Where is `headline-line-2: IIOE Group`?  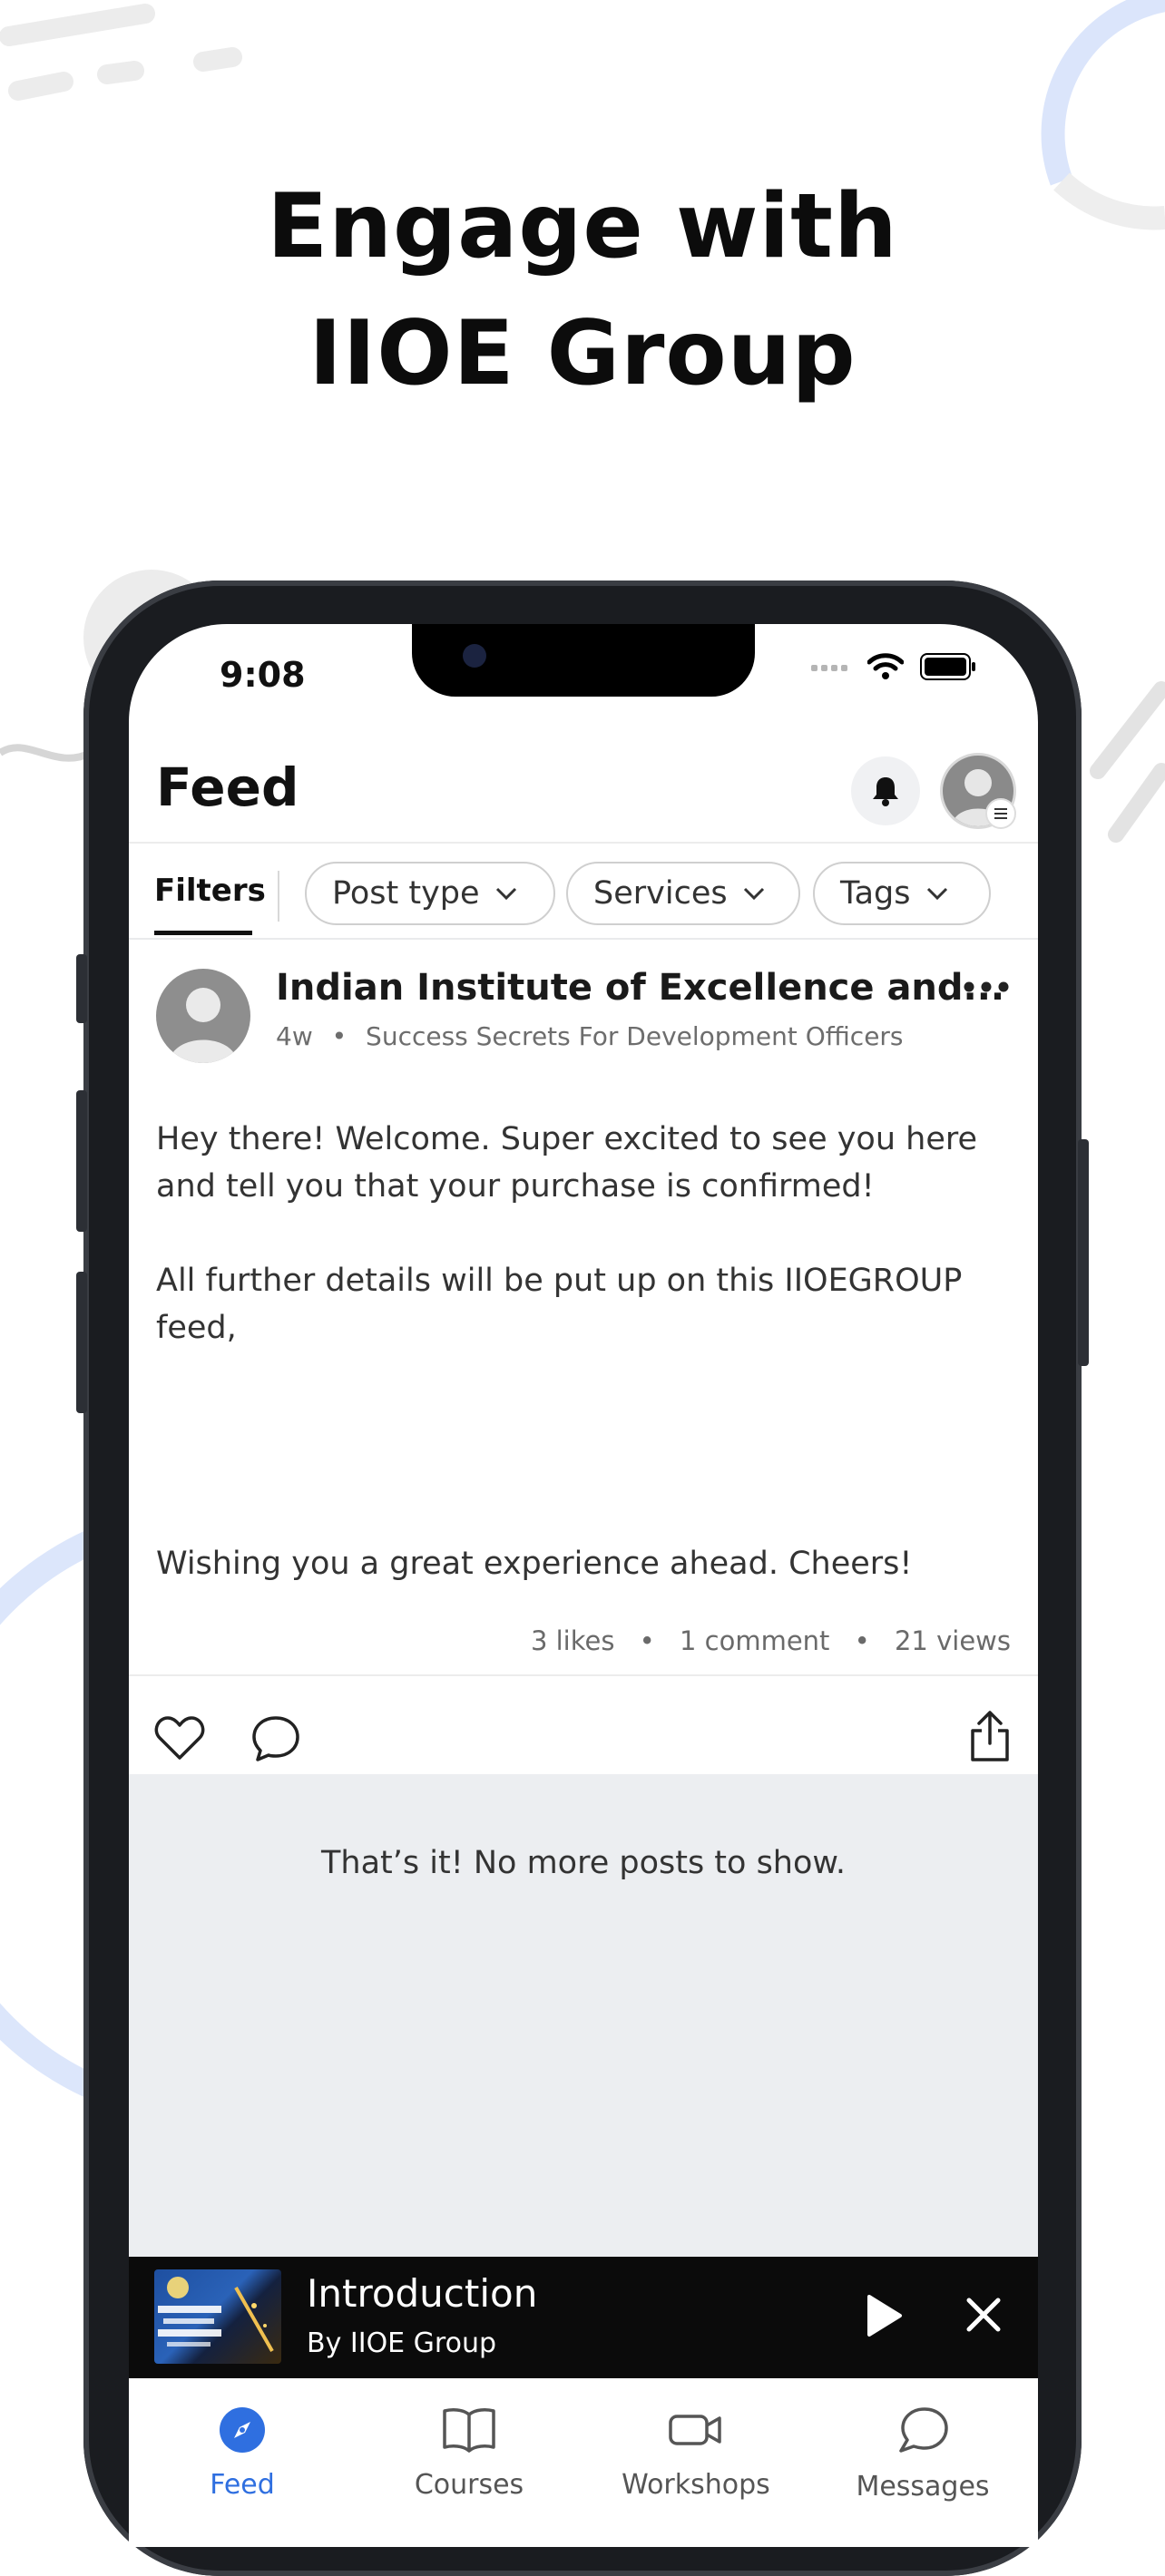
headline-line-2: IIOE Group is located at coordinates (582, 353).